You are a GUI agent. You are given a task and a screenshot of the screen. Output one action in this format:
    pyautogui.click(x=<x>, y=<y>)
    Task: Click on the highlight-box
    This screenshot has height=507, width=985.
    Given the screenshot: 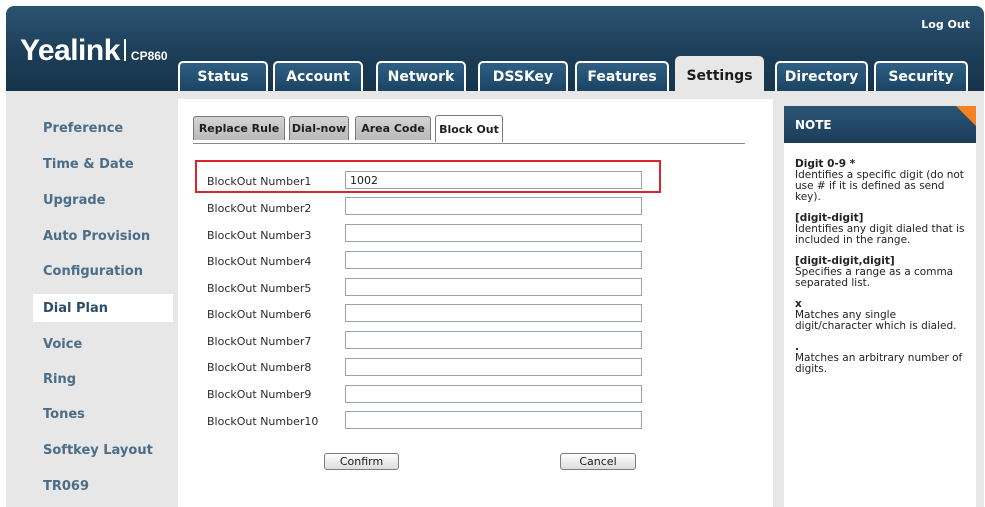 What is the action you would take?
    pyautogui.click(x=428, y=176)
    